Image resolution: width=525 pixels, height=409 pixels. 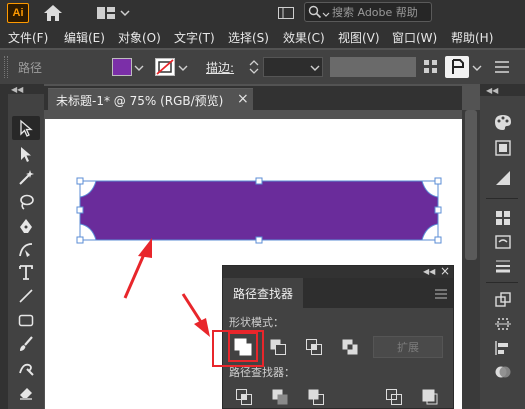 I want to click on transparency-panel-icon, so click(x=503, y=372).